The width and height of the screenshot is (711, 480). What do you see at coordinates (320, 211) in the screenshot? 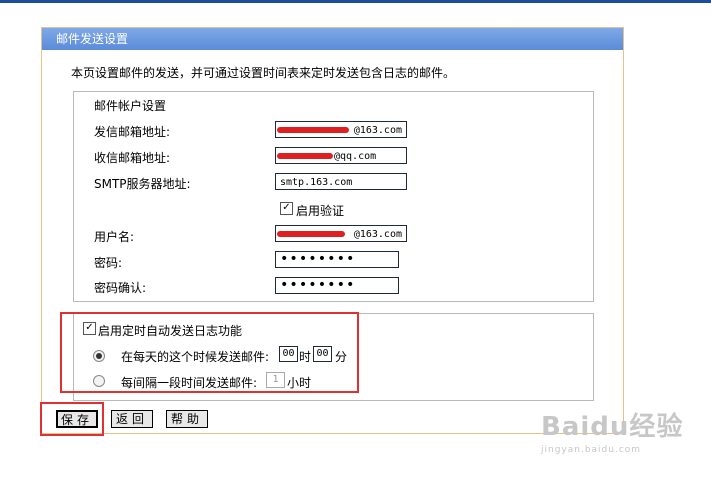
I see `enable-auth-label: 启用验证` at bounding box center [320, 211].